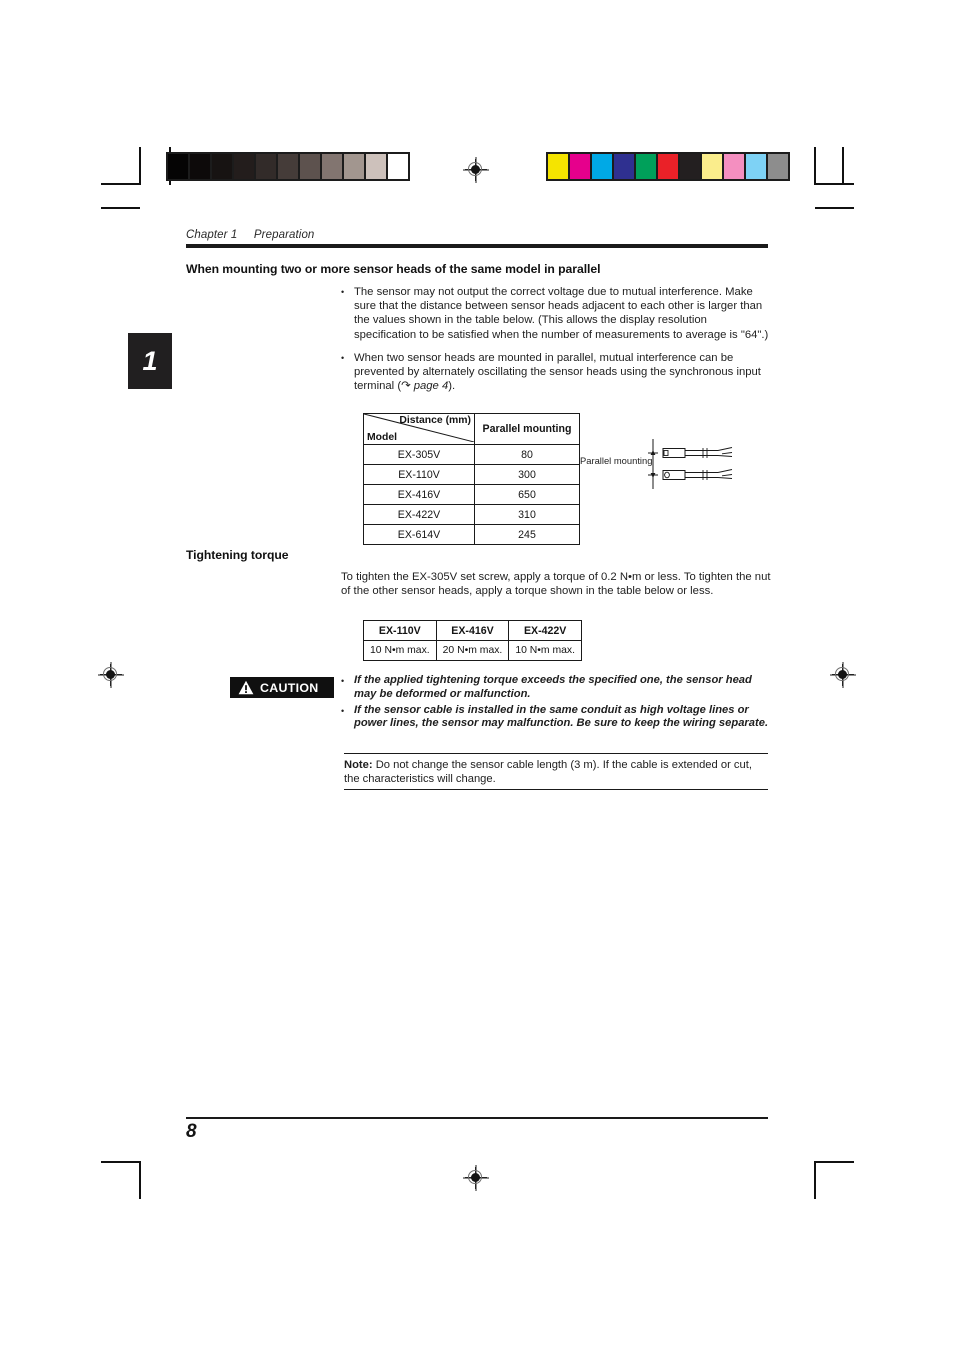 The height and width of the screenshot is (1351, 954). Describe the element at coordinates (150, 361) in the screenshot. I see `chapter-tab-marker: 1` at that location.